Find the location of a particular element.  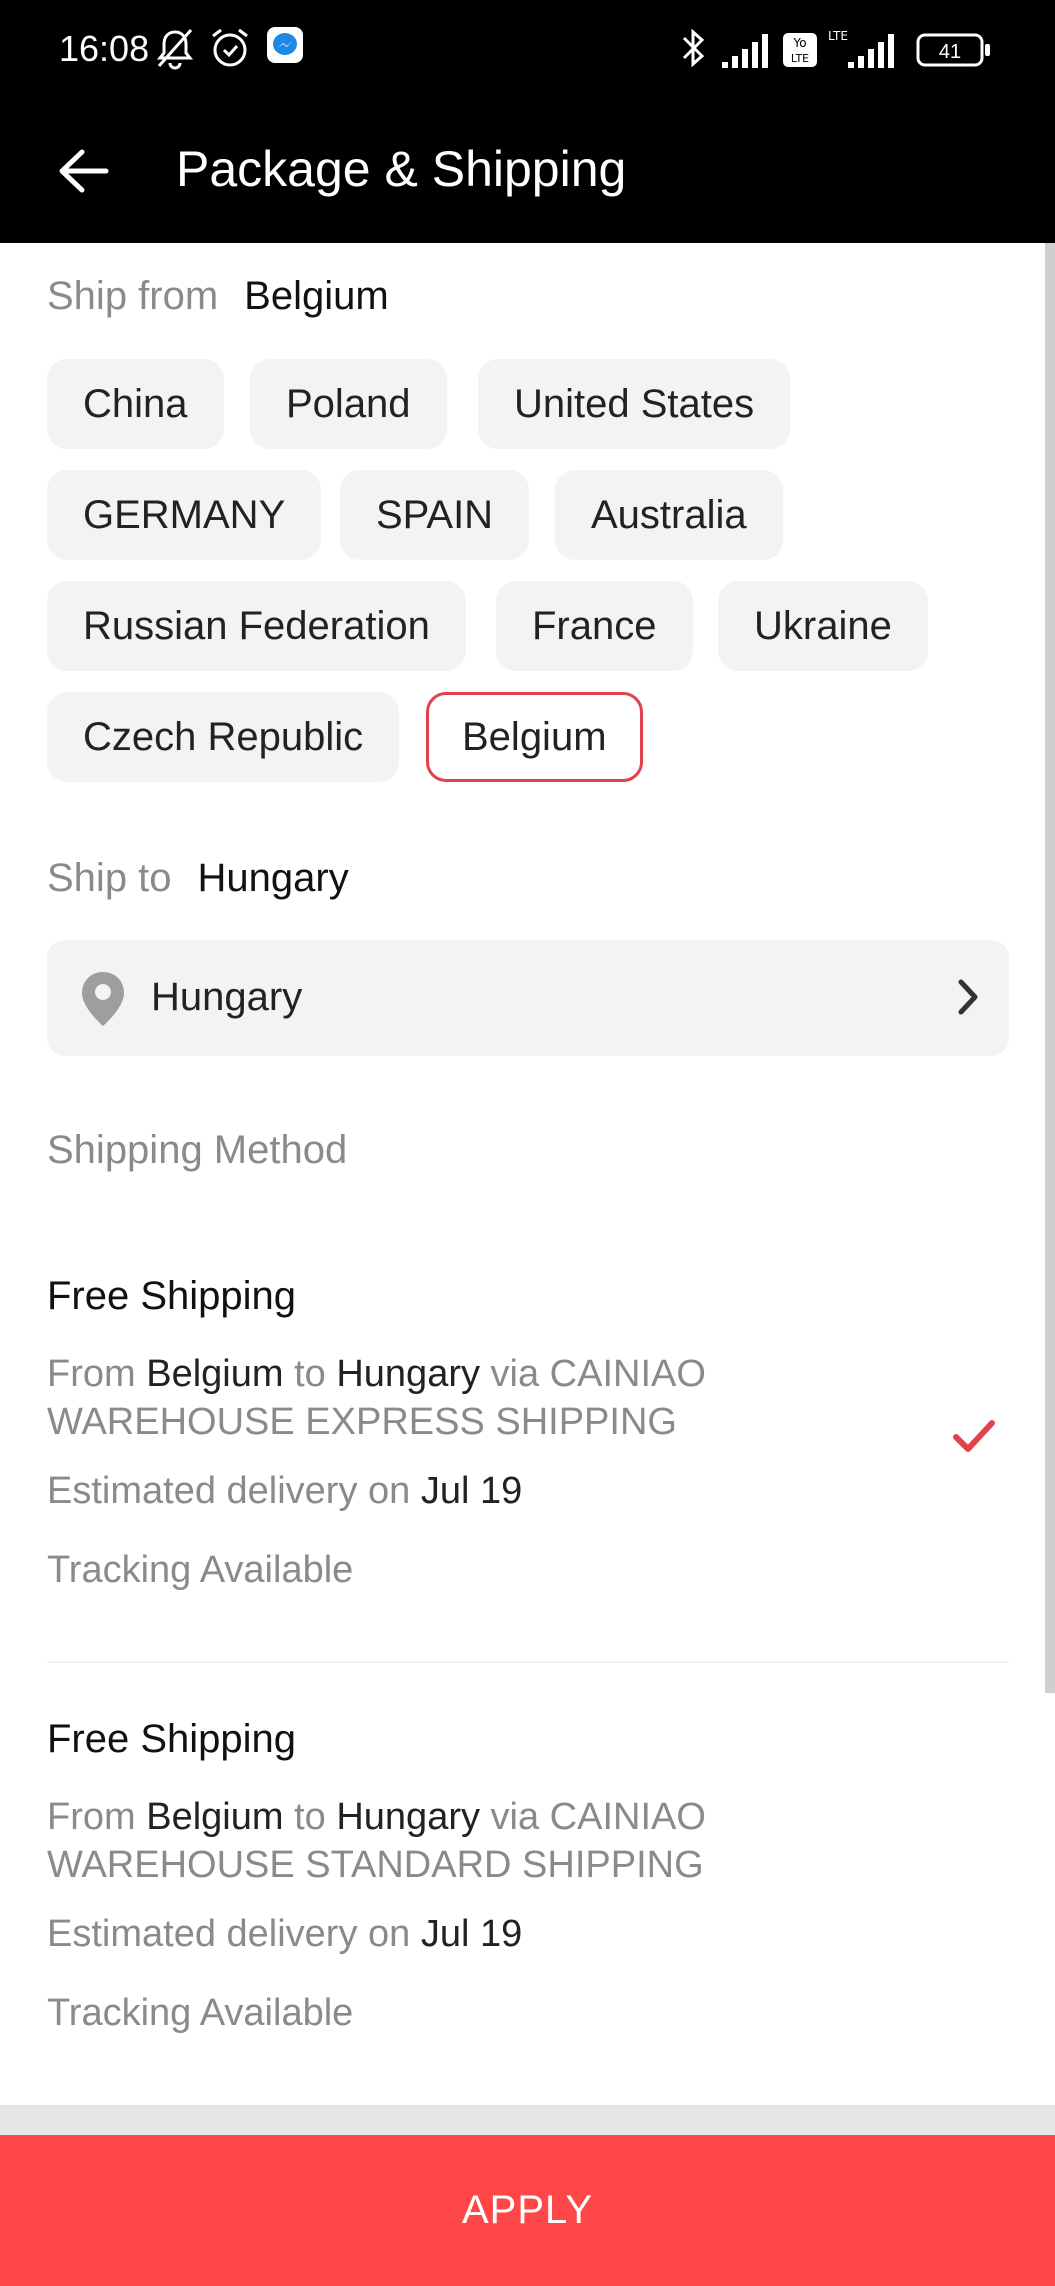

destination-selector: Hungary is located at coordinates (528, 998).